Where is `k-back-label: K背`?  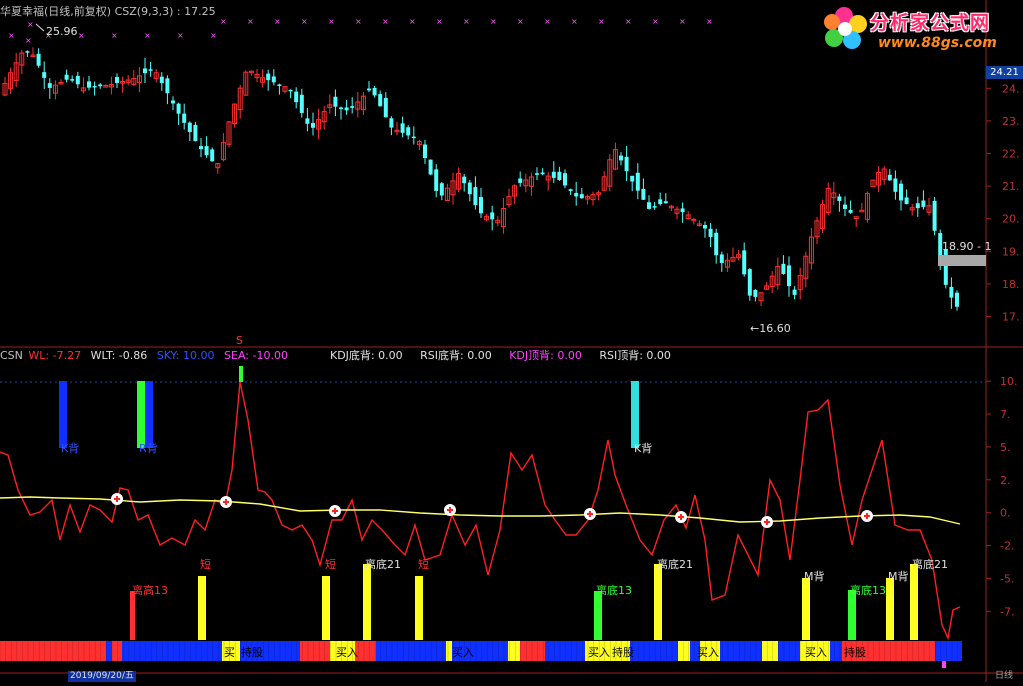 k-back-label: K背 is located at coordinates (70, 448).